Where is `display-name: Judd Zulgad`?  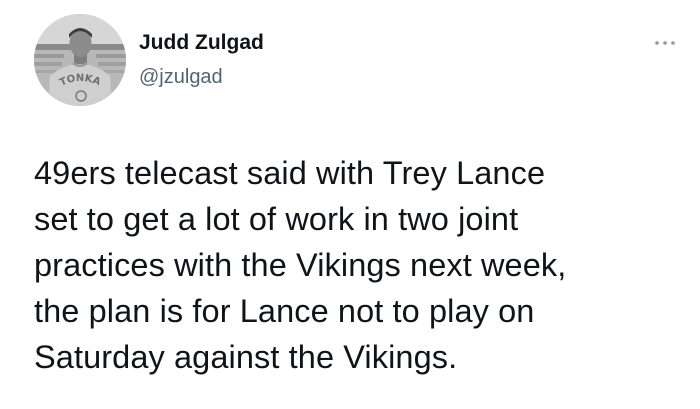 display-name: Judd Zulgad is located at coordinates (201, 43).